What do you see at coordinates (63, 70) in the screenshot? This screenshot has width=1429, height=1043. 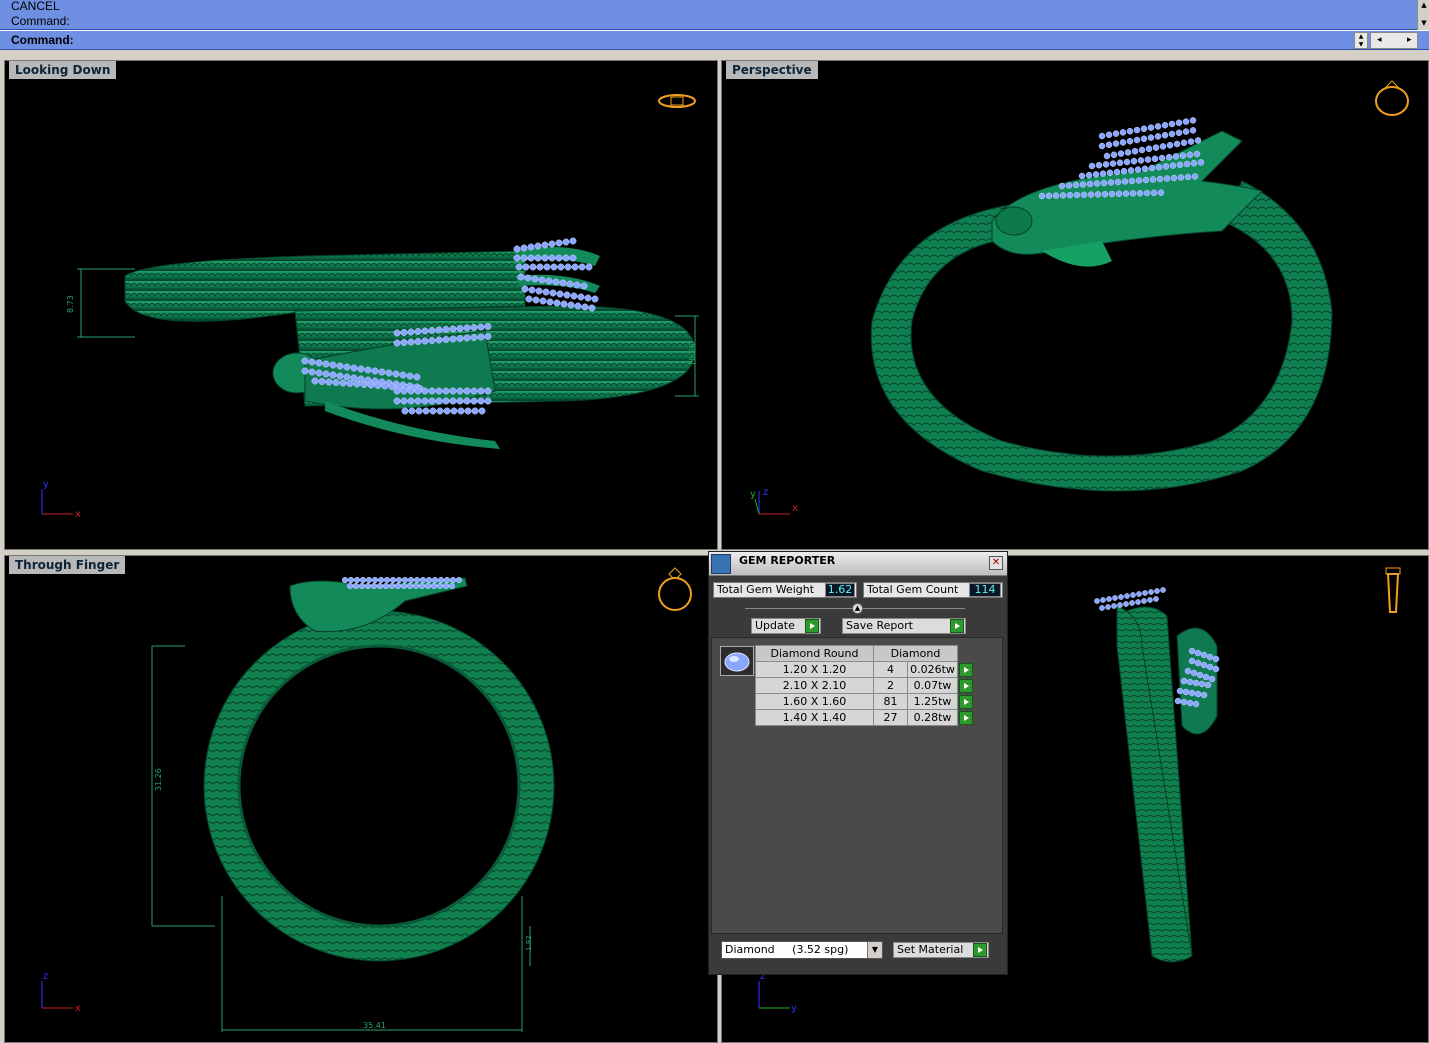 I see `viewport-label: Looking Down` at bounding box center [63, 70].